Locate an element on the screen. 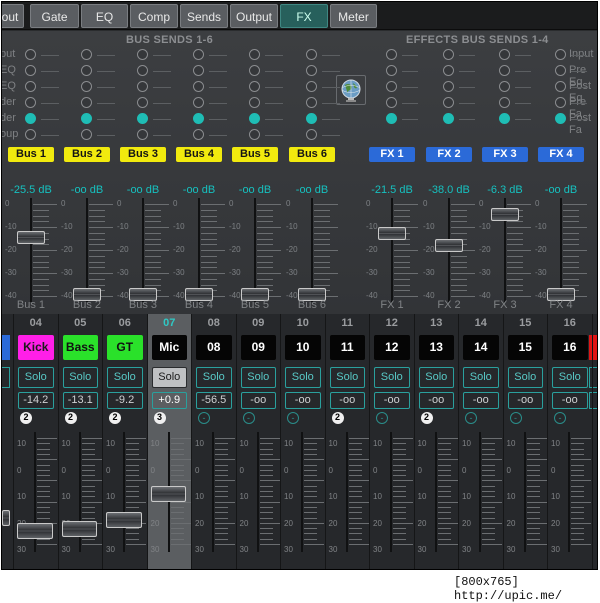  fx_sends-badge-3: FX 3 is located at coordinates (505, 154).